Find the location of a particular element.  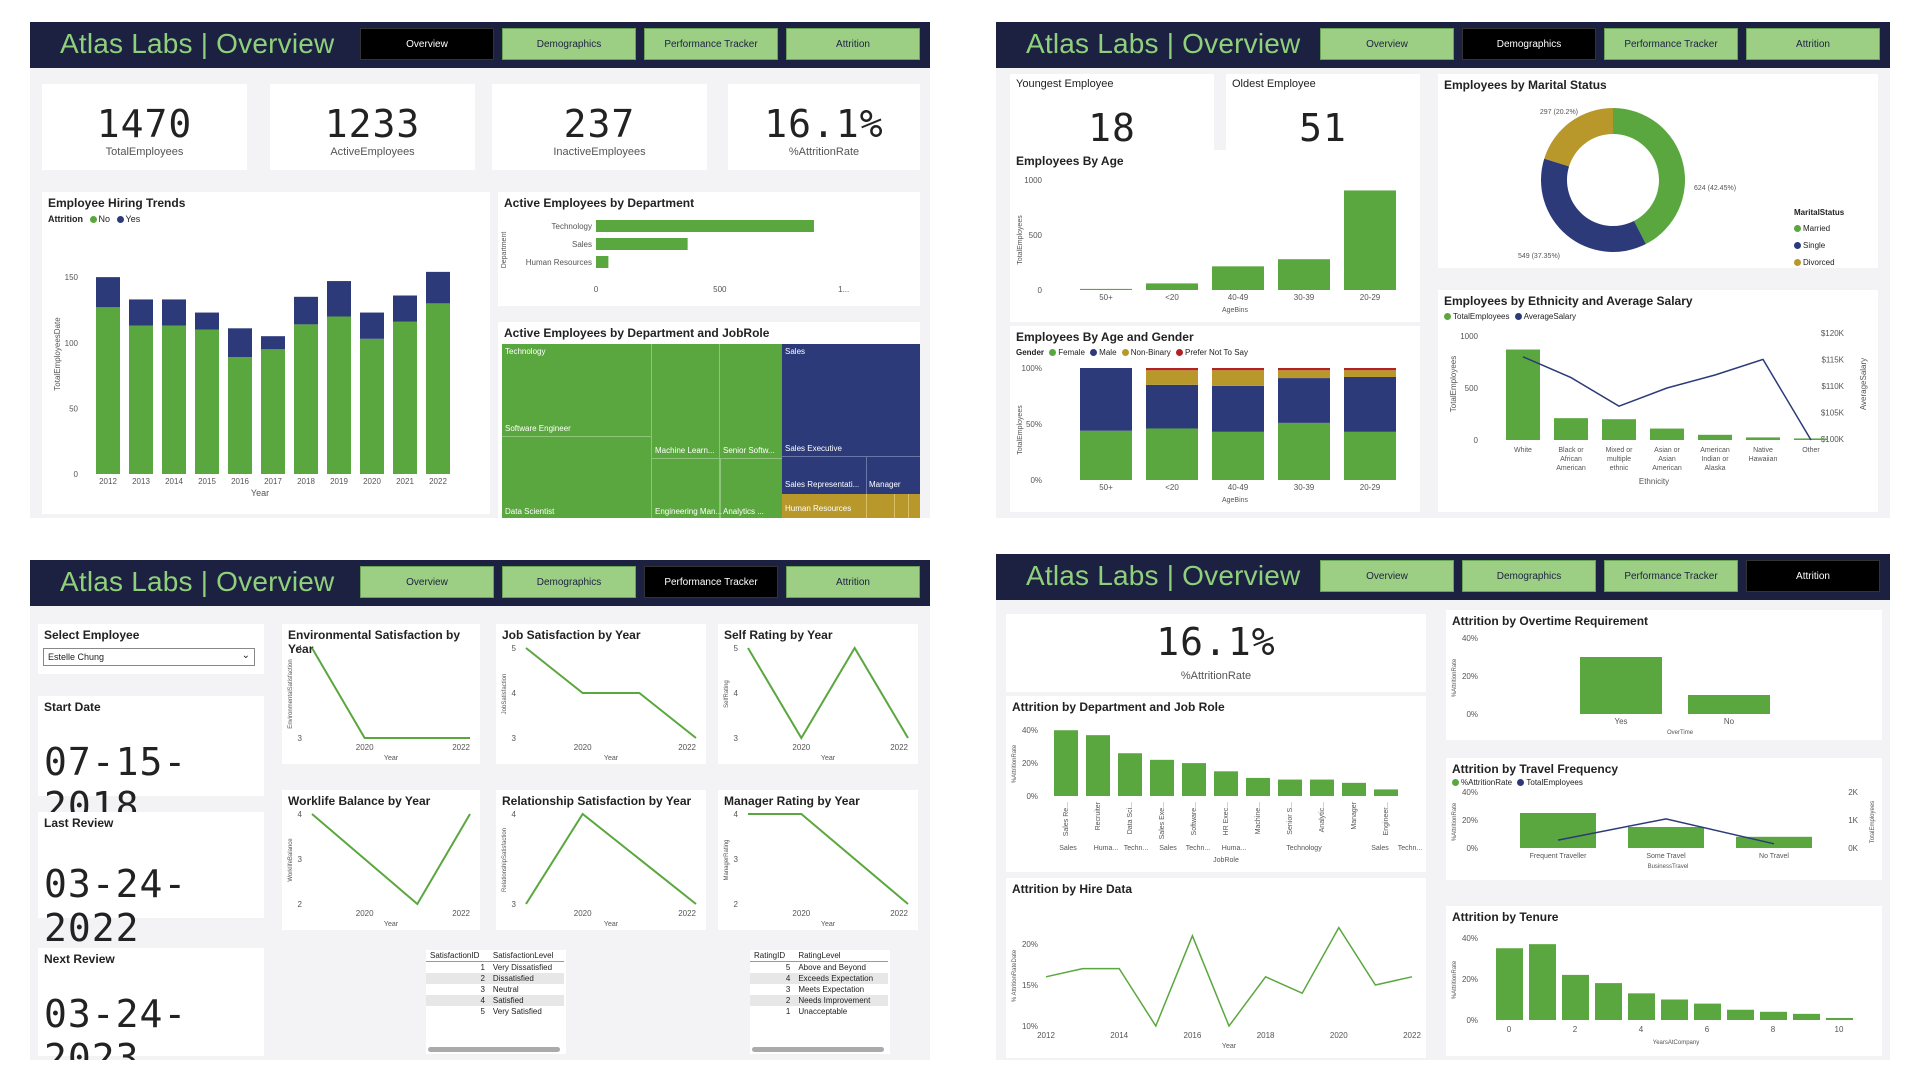

table-cell: 2 is located at coordinates (457, 978).